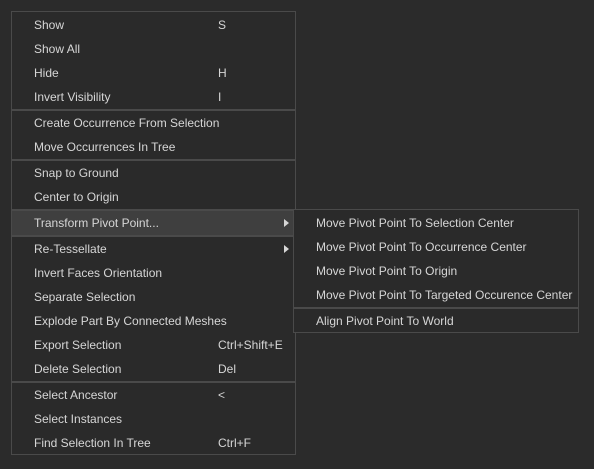 The height and width of the screenshot is (469, 594). Describe the element at coordinates (227, 369) in the screenshot. I see `menu-item-shortcut: Del` at that location.